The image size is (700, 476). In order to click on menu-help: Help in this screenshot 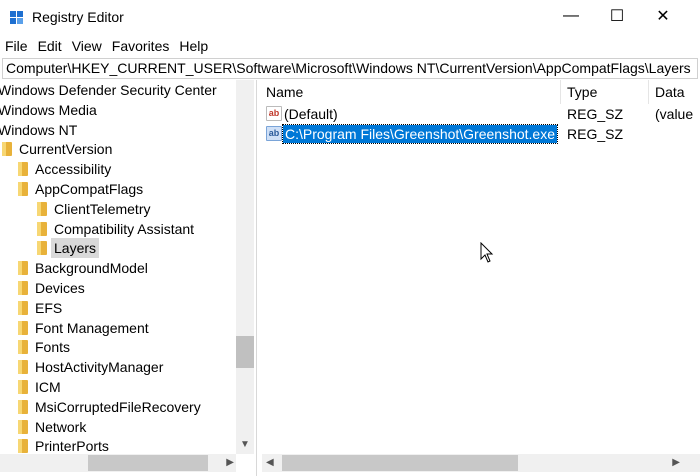, I will do `click(193, 45)`.